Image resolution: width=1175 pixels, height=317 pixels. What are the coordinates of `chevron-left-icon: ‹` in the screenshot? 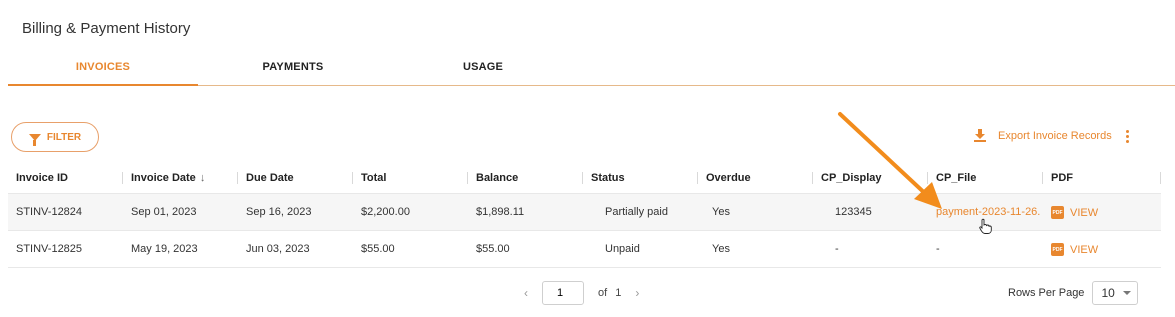 It's located at (526, 293).